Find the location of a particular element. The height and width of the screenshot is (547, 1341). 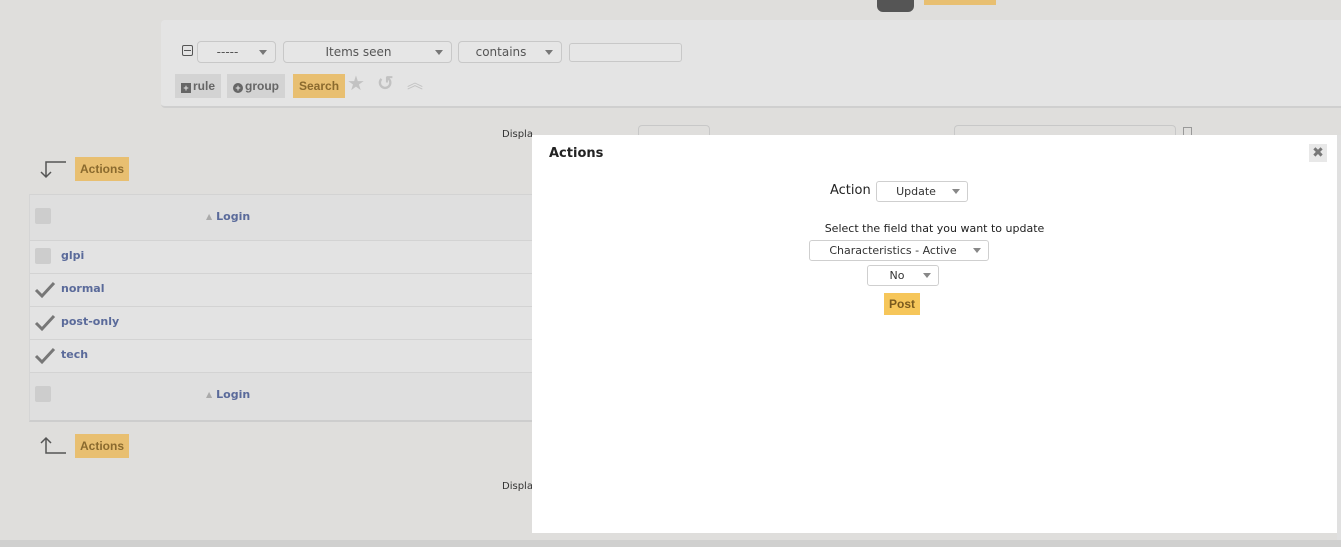

display-count-label-bottom: Displa is located at coordinates (517, 486).